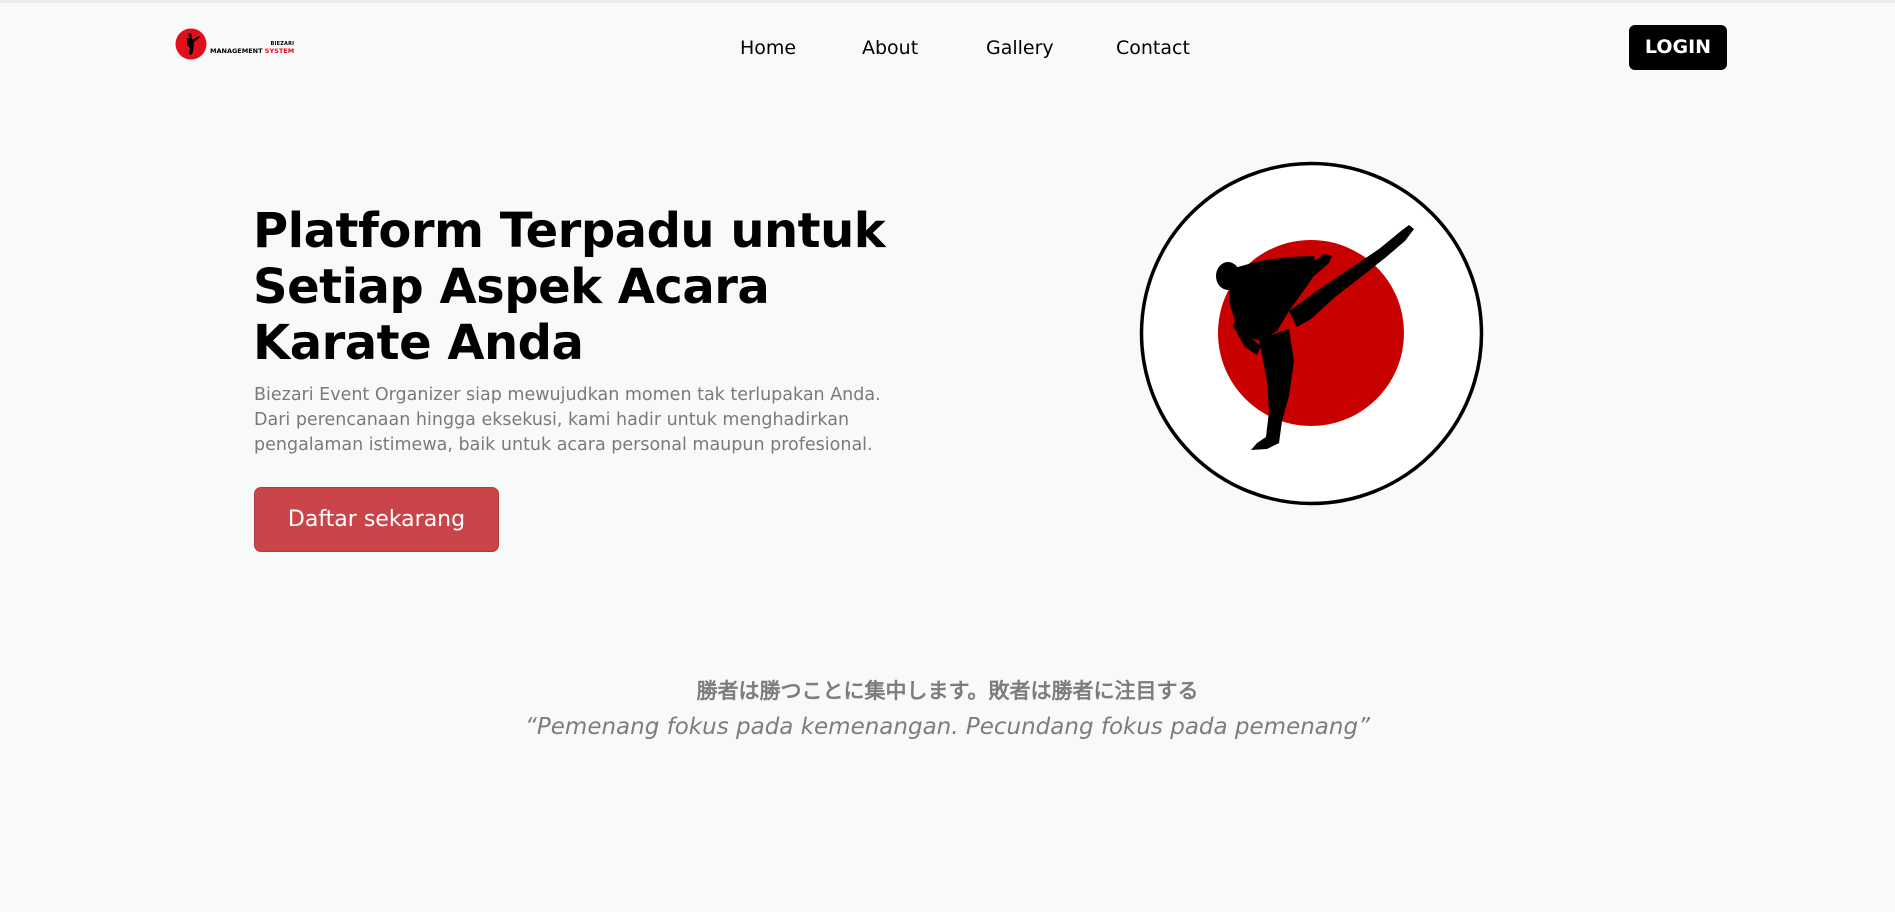  What do you see at coordinates (1678, 47) in the screenshot?
I see `login-button: LOGIN` at bounding box center [1678, 47].